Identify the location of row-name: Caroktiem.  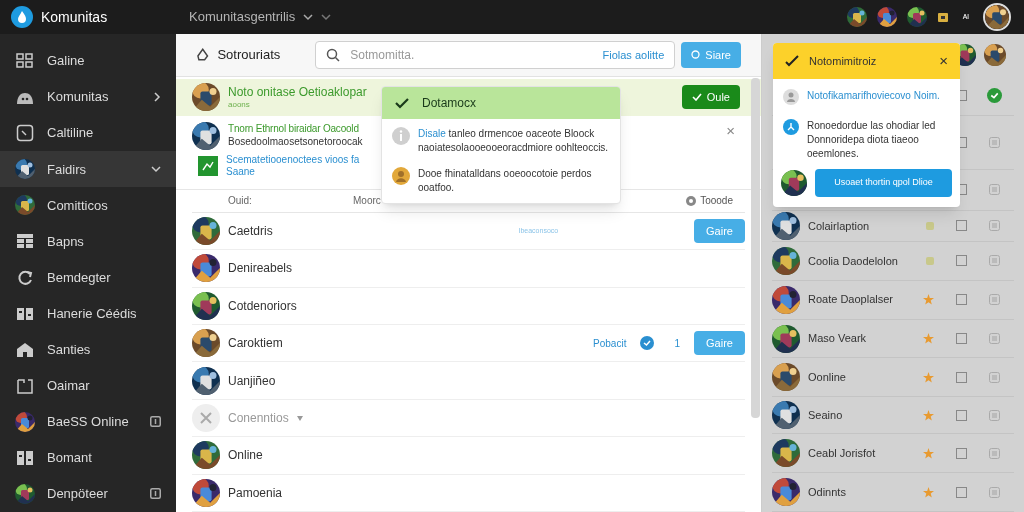
(255, 344).